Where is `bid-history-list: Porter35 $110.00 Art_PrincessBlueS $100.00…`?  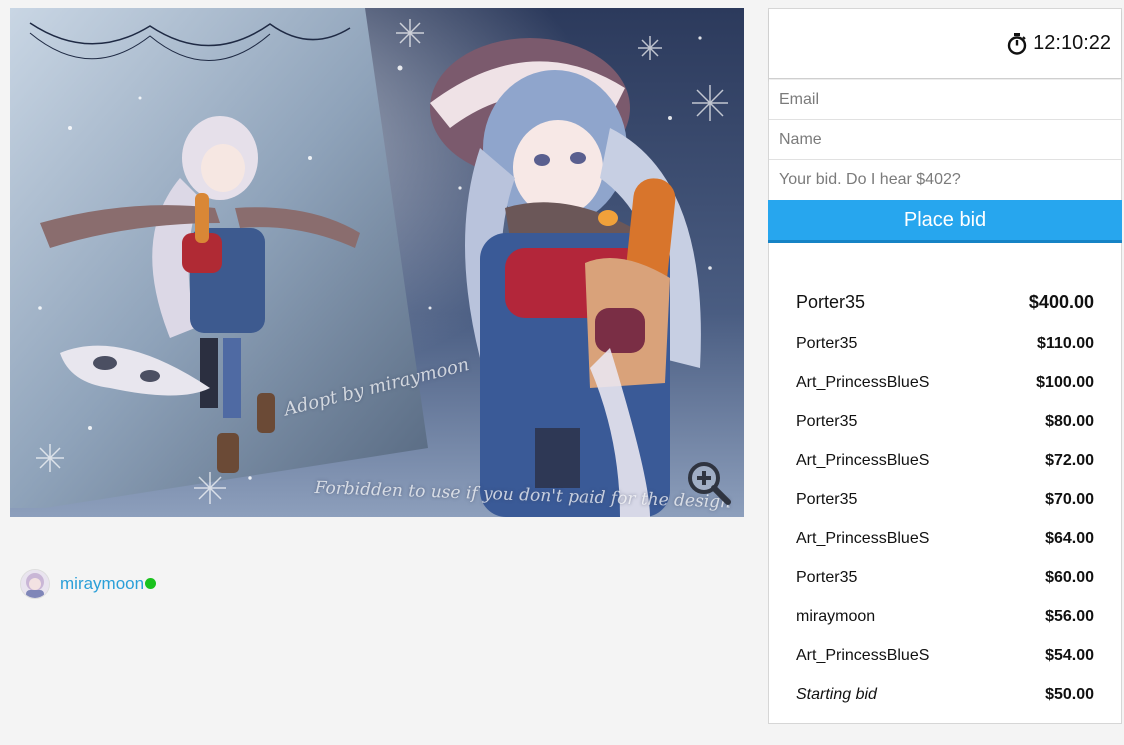
bid-history-list: Porter35 $110.00 Art_PrincessBlueS $100.00… is located at coordinates (945, 519).